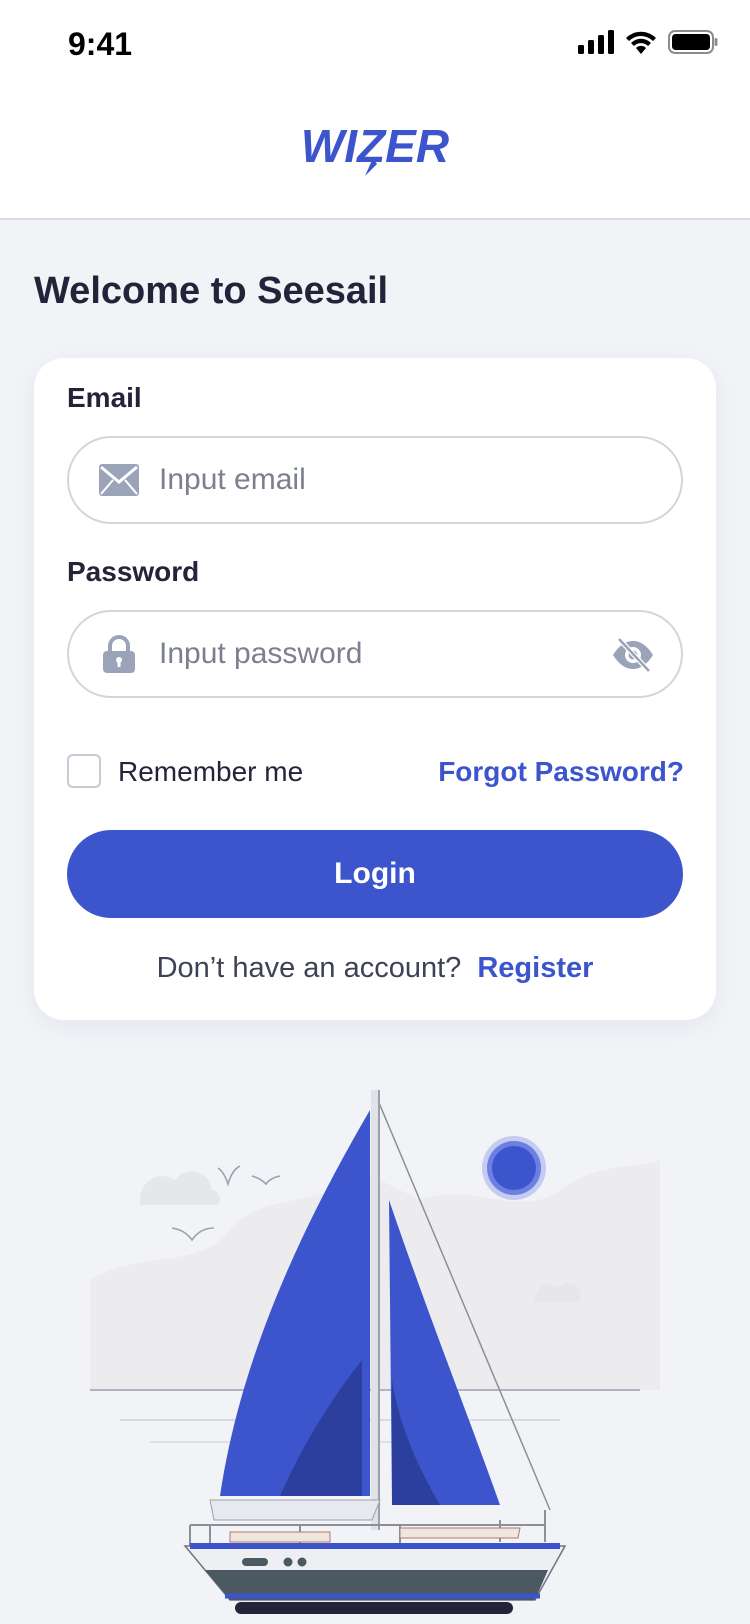 This screenshot has width=750, height=1624. I want to click on app-header: WIZER, so click(375, 154).